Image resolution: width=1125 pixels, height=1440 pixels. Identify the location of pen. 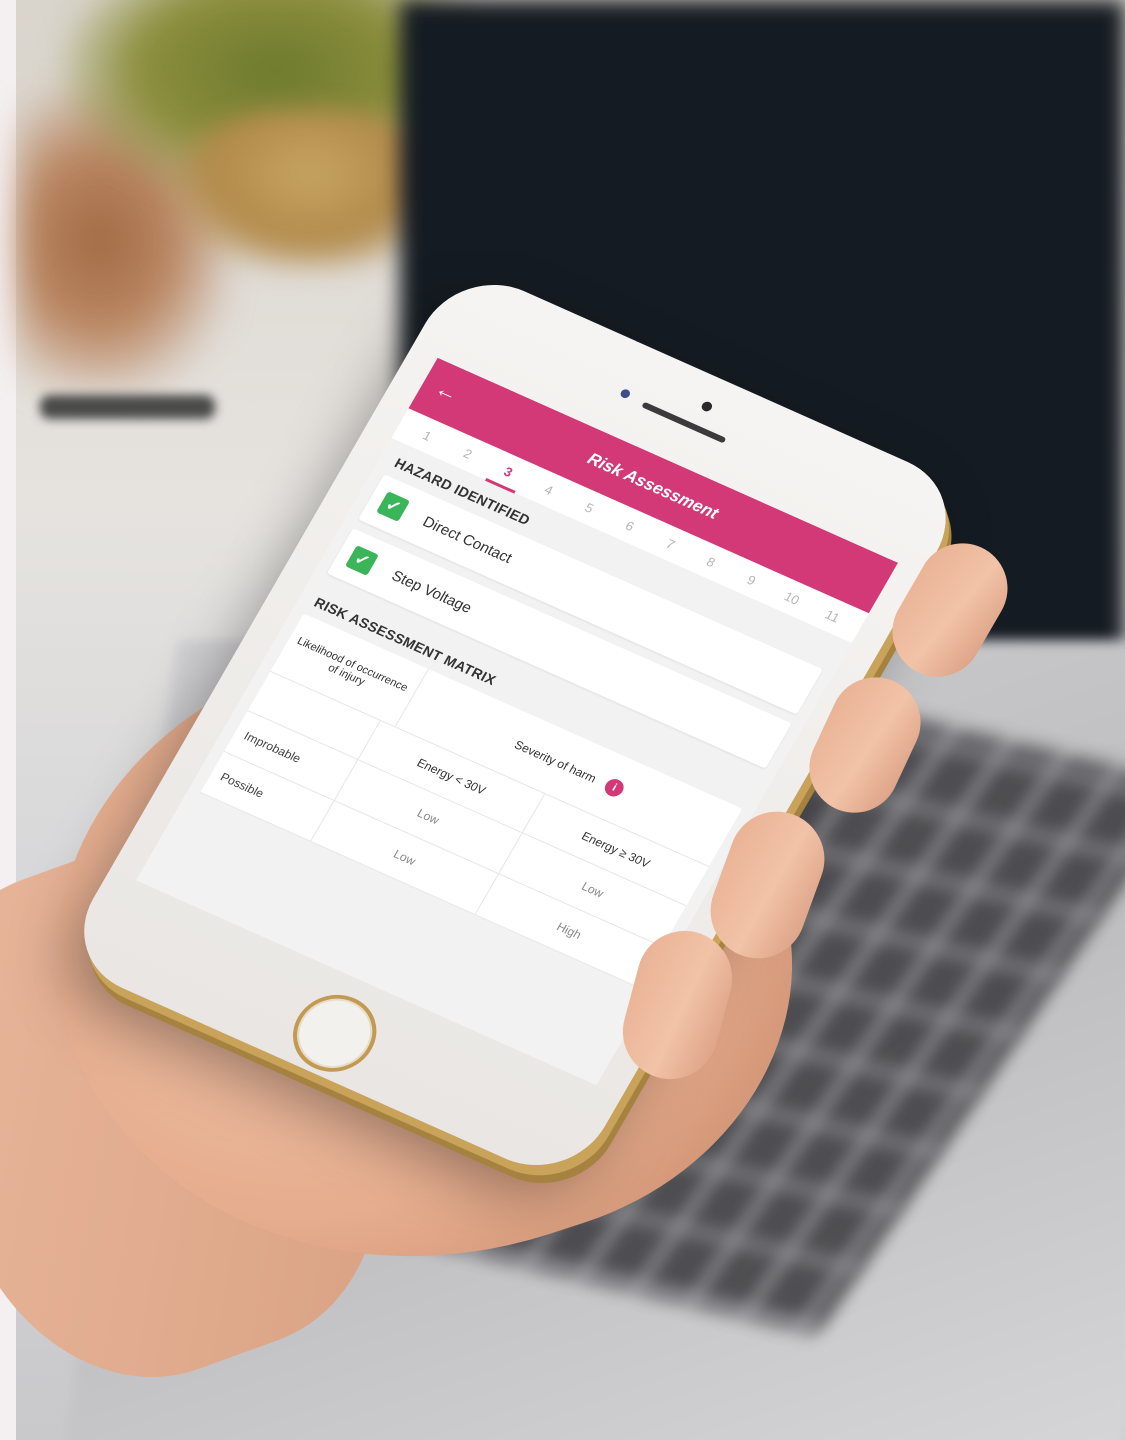
(127, 407).